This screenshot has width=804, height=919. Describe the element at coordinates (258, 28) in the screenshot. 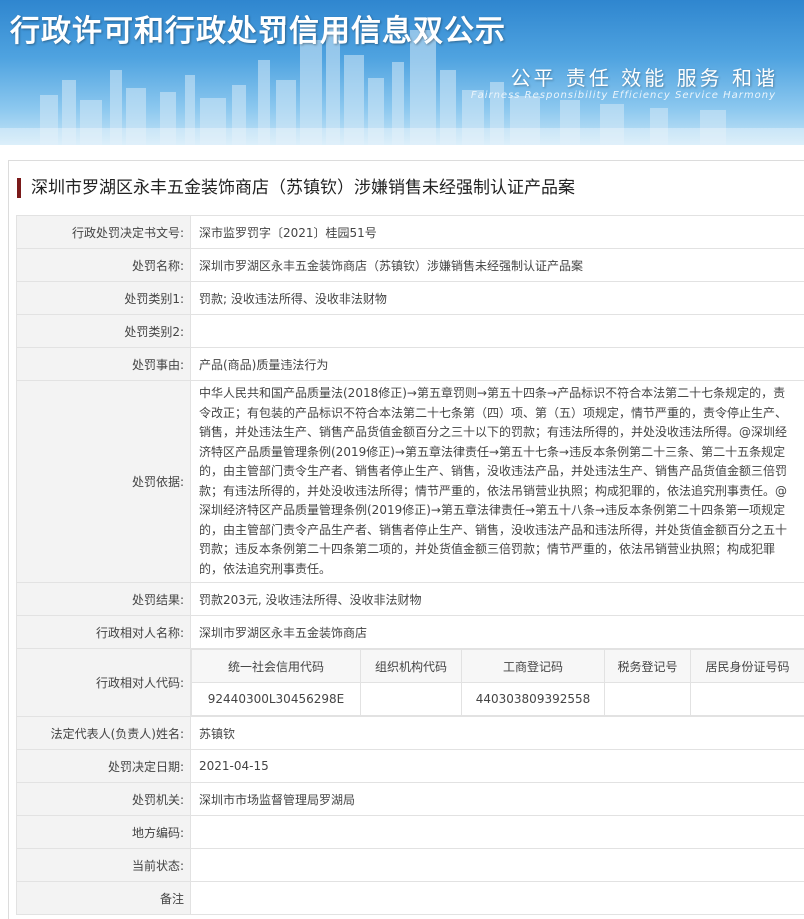

I see `banner-title: 行政许可和行政处罚信用信息双公示` at that location.